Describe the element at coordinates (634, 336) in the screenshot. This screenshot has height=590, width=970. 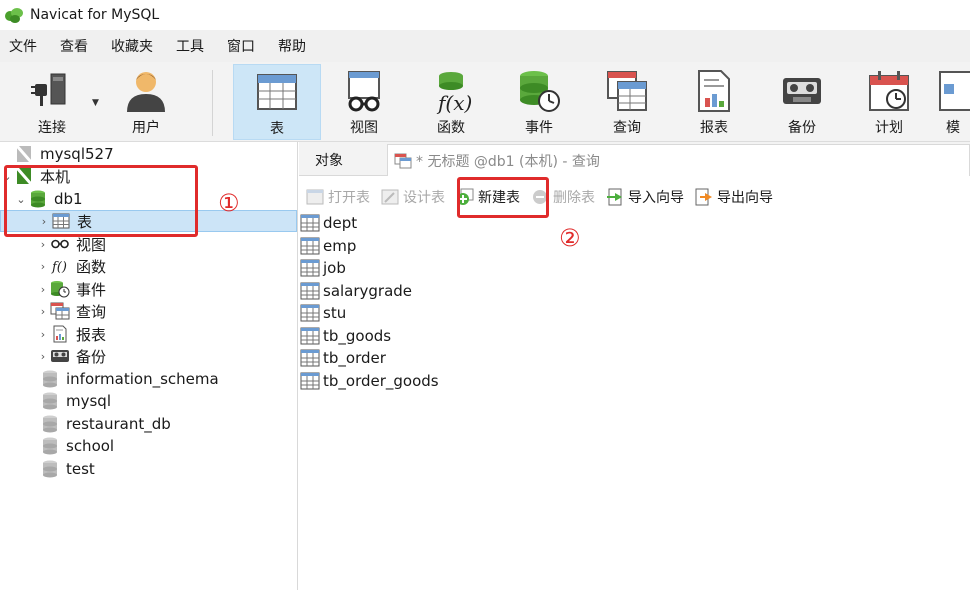
I see `table-item-tb-goods: tb_goods` at that location.